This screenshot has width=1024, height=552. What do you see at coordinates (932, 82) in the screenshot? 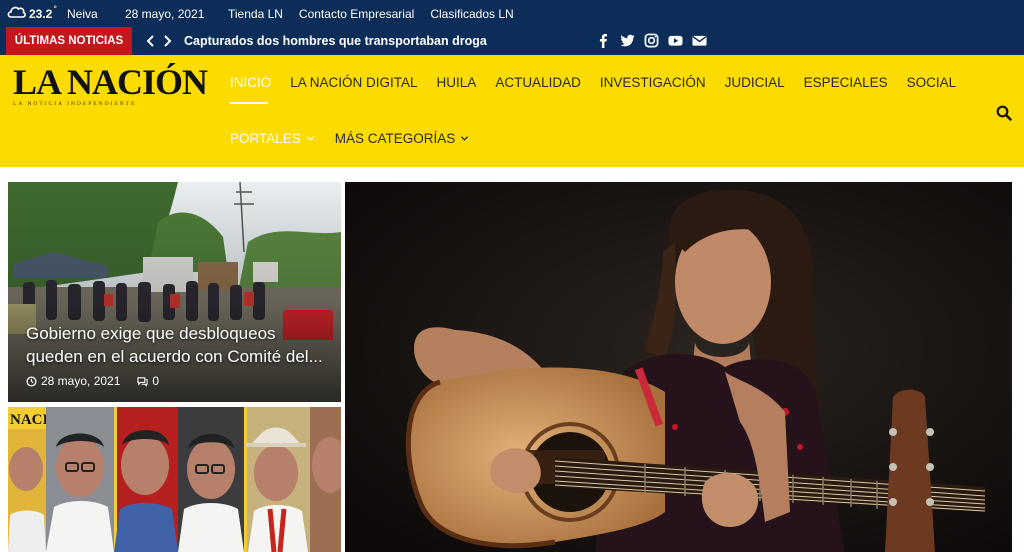
I see `nav-social: SOCIAL` at bounding box center [932, 82].